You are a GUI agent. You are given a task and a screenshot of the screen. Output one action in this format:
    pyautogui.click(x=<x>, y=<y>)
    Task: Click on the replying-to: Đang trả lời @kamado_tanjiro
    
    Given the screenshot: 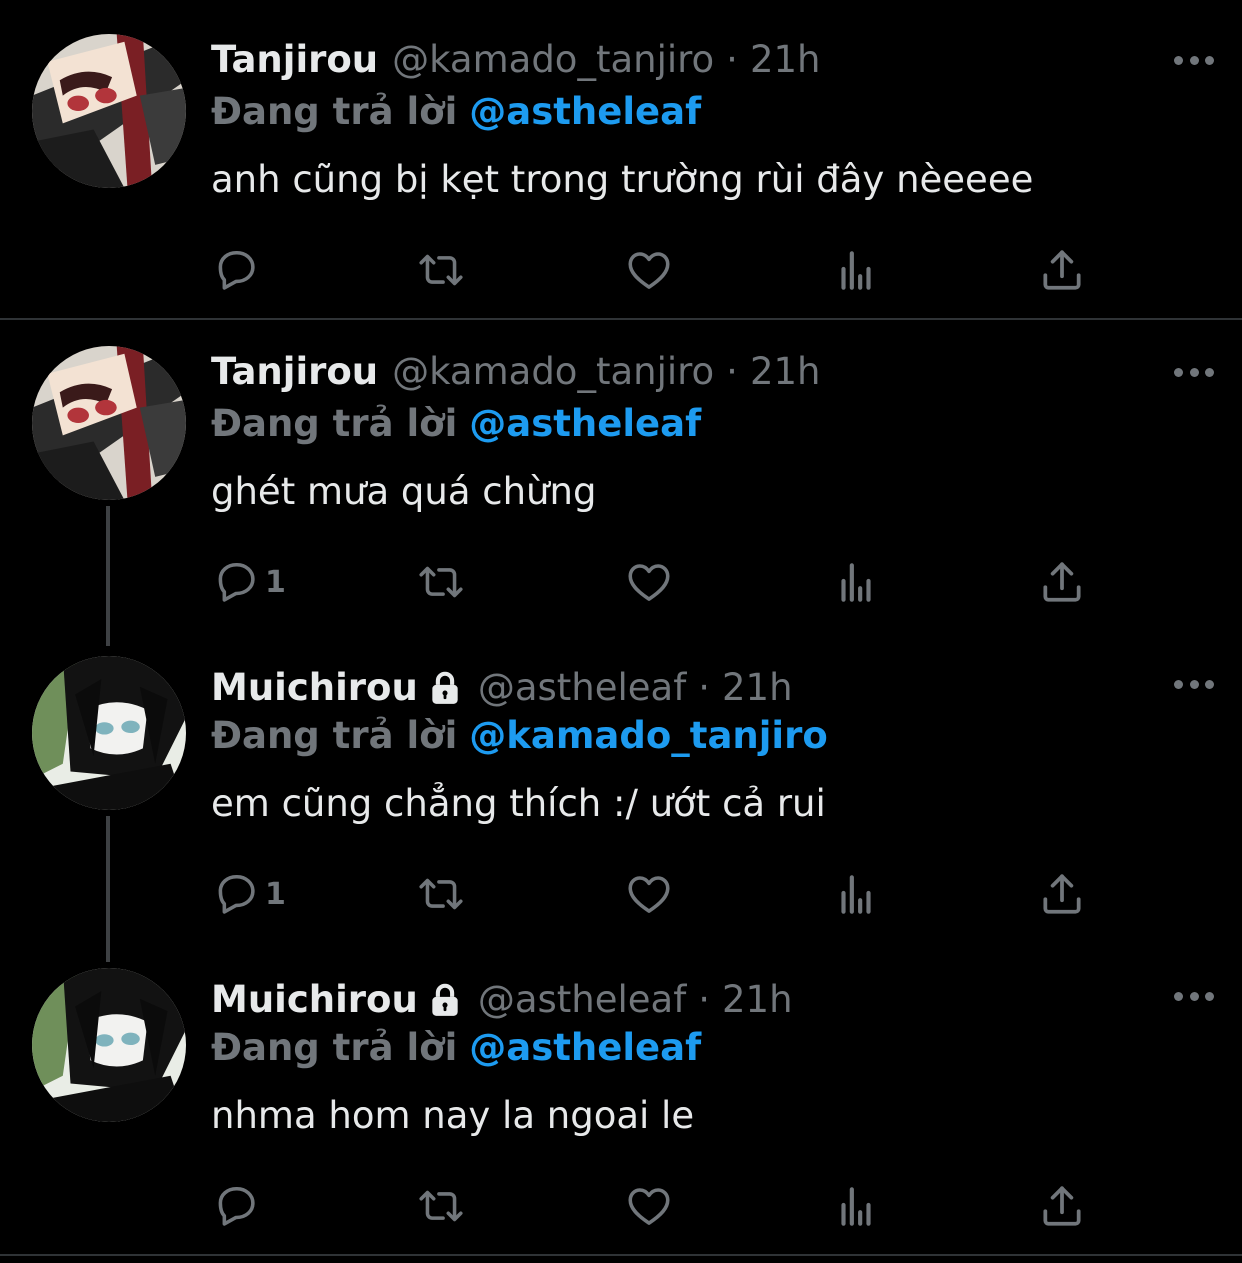 What is the action you would take?
    pyautogui.click(x=519, y=736)
    